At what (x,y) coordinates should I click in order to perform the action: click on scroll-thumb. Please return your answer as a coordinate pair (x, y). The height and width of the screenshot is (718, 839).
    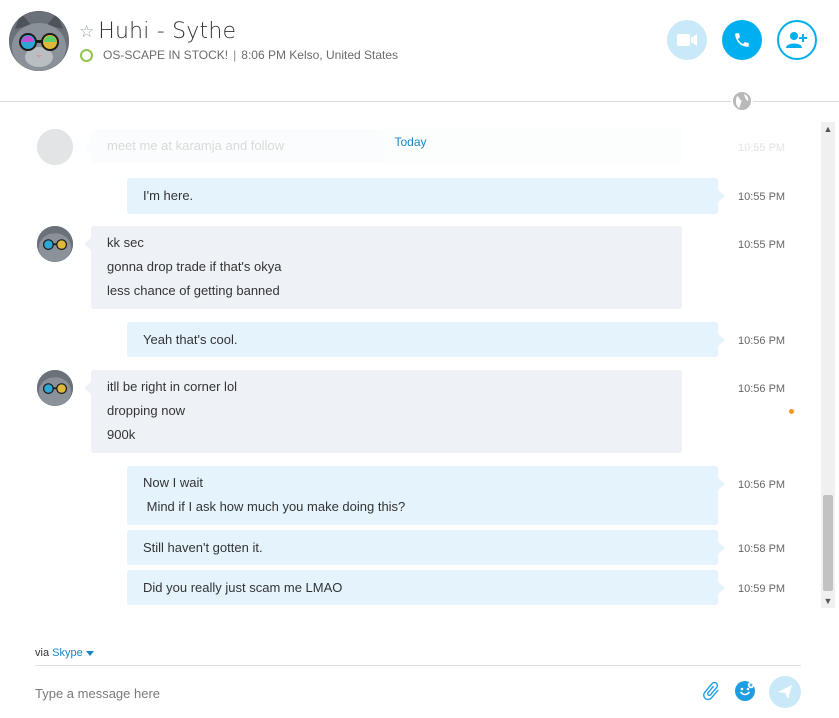
    Looking at the image, I should click on (828, 543).